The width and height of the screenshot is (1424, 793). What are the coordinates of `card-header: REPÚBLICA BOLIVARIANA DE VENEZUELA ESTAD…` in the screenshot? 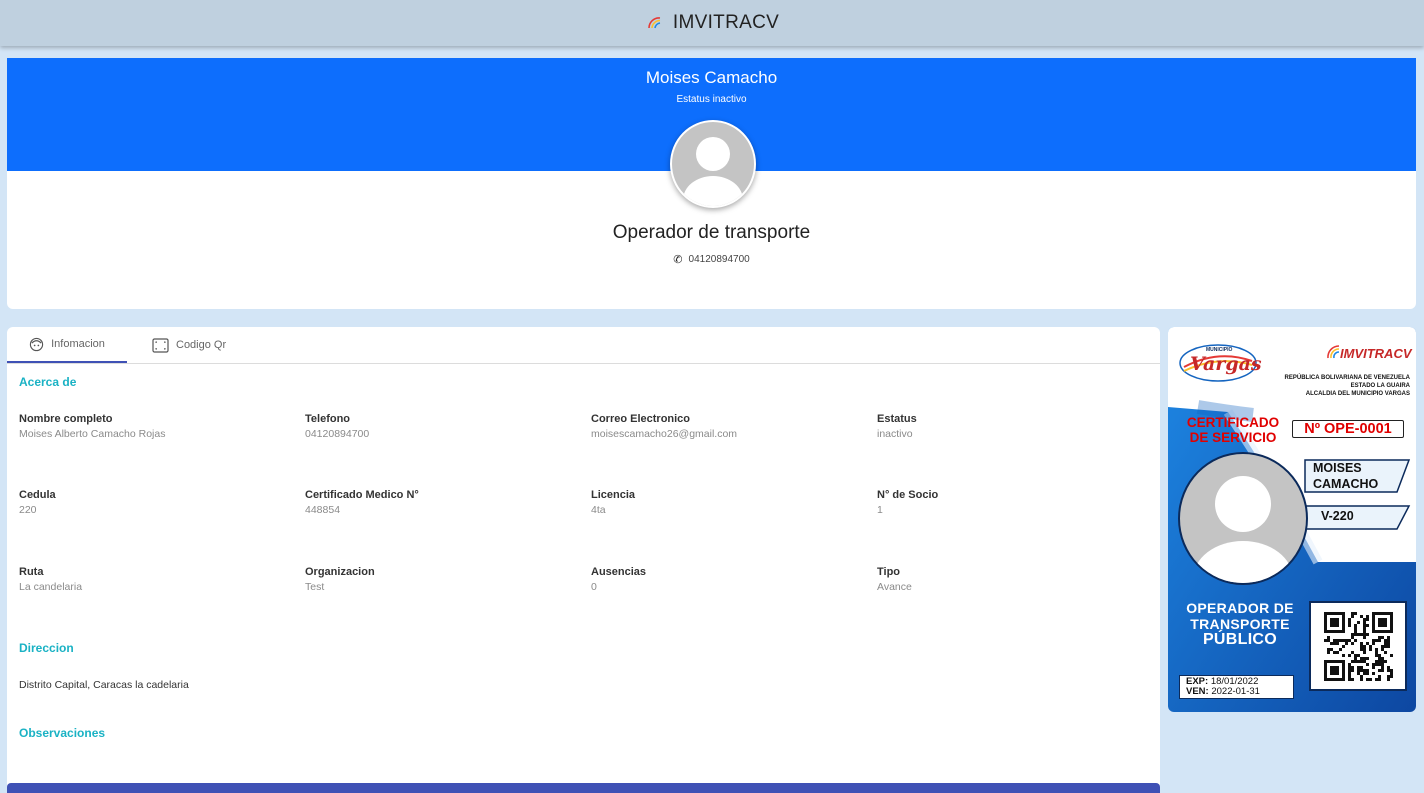 It's located at (1329, 386).